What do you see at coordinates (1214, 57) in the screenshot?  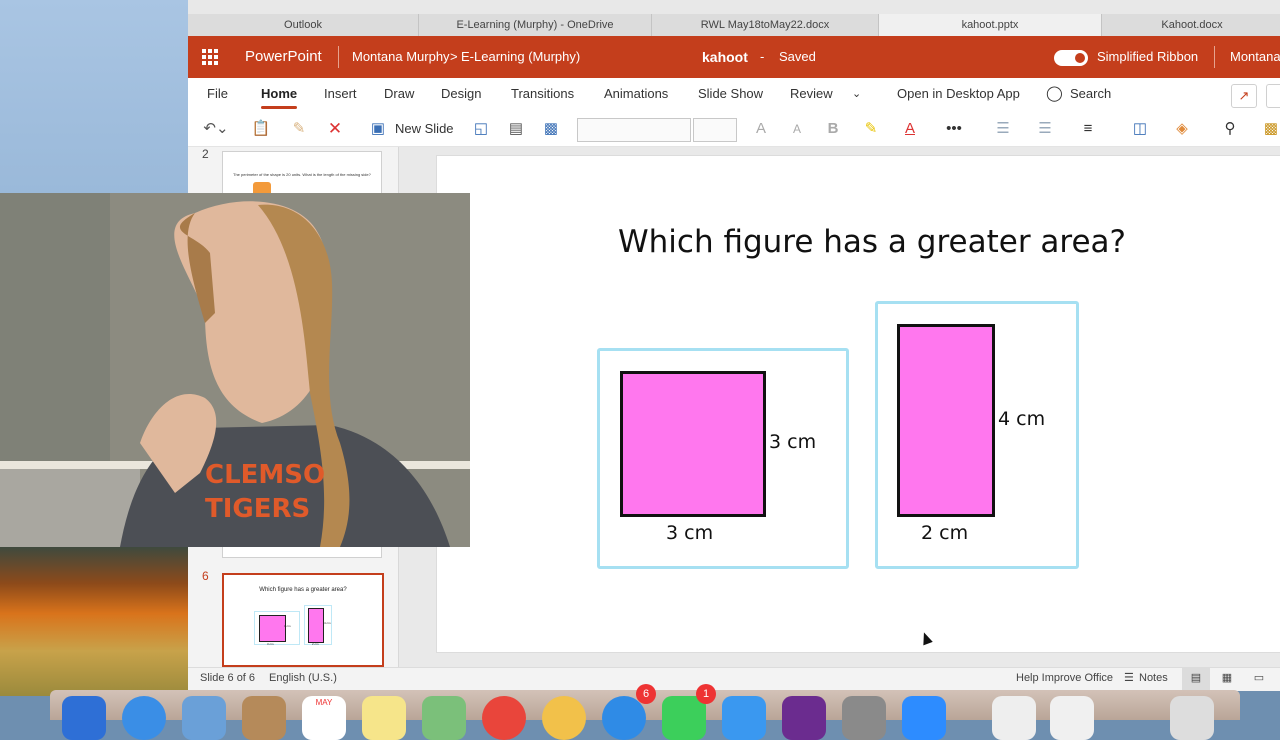 I see `header-divider-right` at bounding box center [1214, 57].